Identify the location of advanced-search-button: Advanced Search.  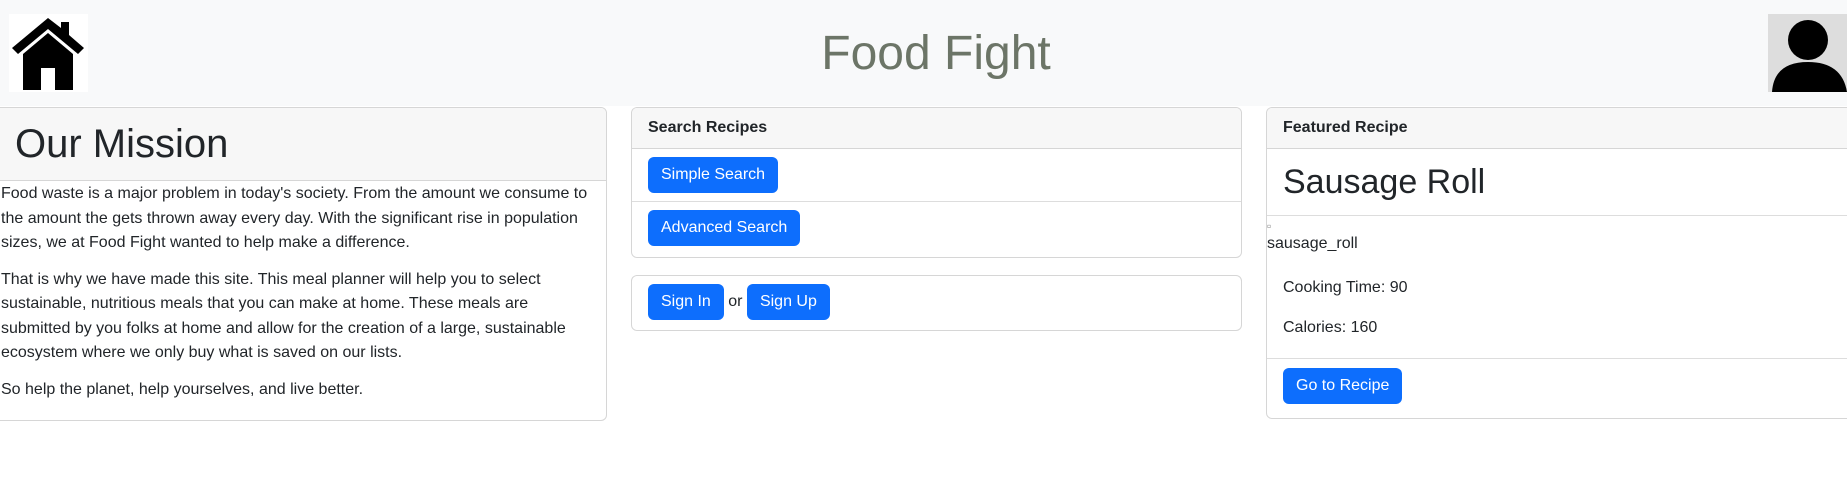
(724, 228).